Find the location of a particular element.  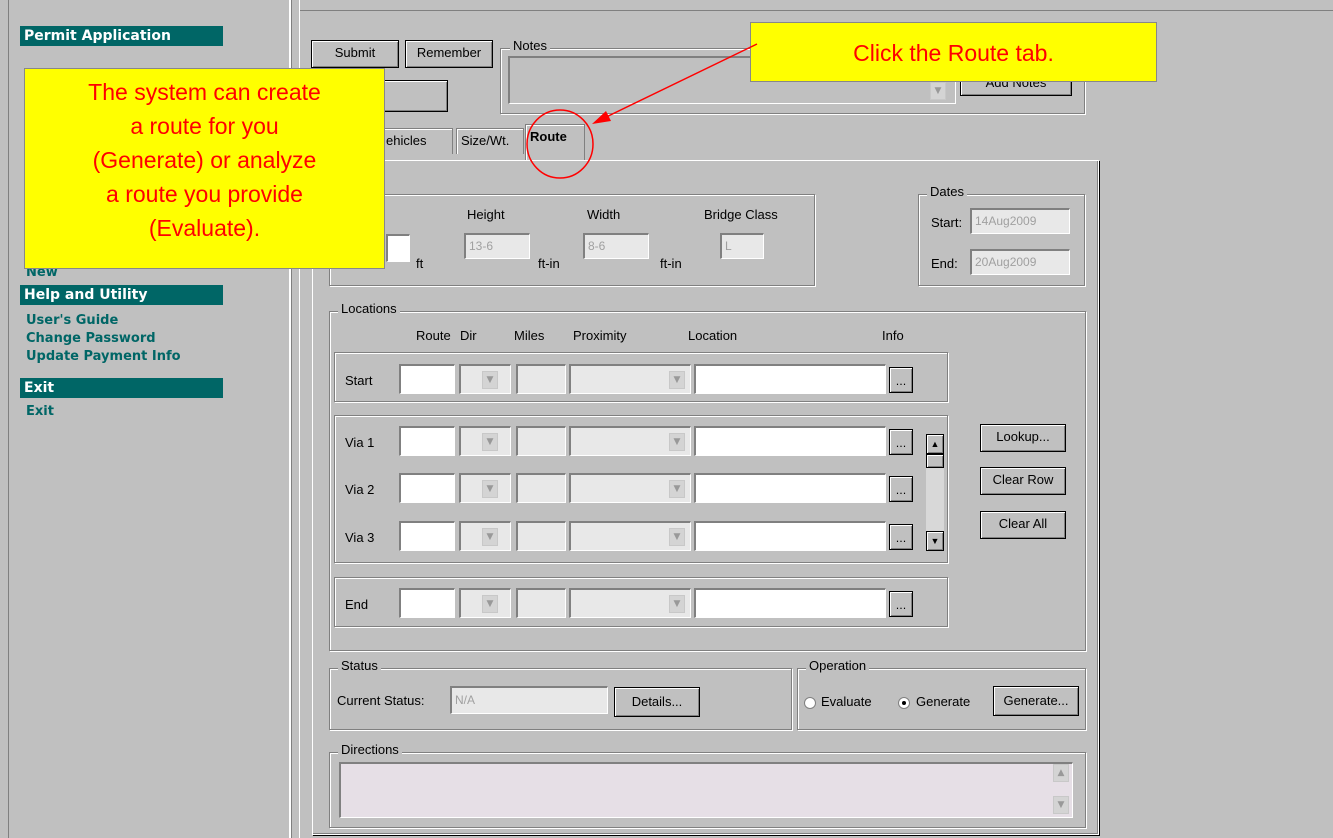

annotation-arrow-line is located at coordinates (677, 82).